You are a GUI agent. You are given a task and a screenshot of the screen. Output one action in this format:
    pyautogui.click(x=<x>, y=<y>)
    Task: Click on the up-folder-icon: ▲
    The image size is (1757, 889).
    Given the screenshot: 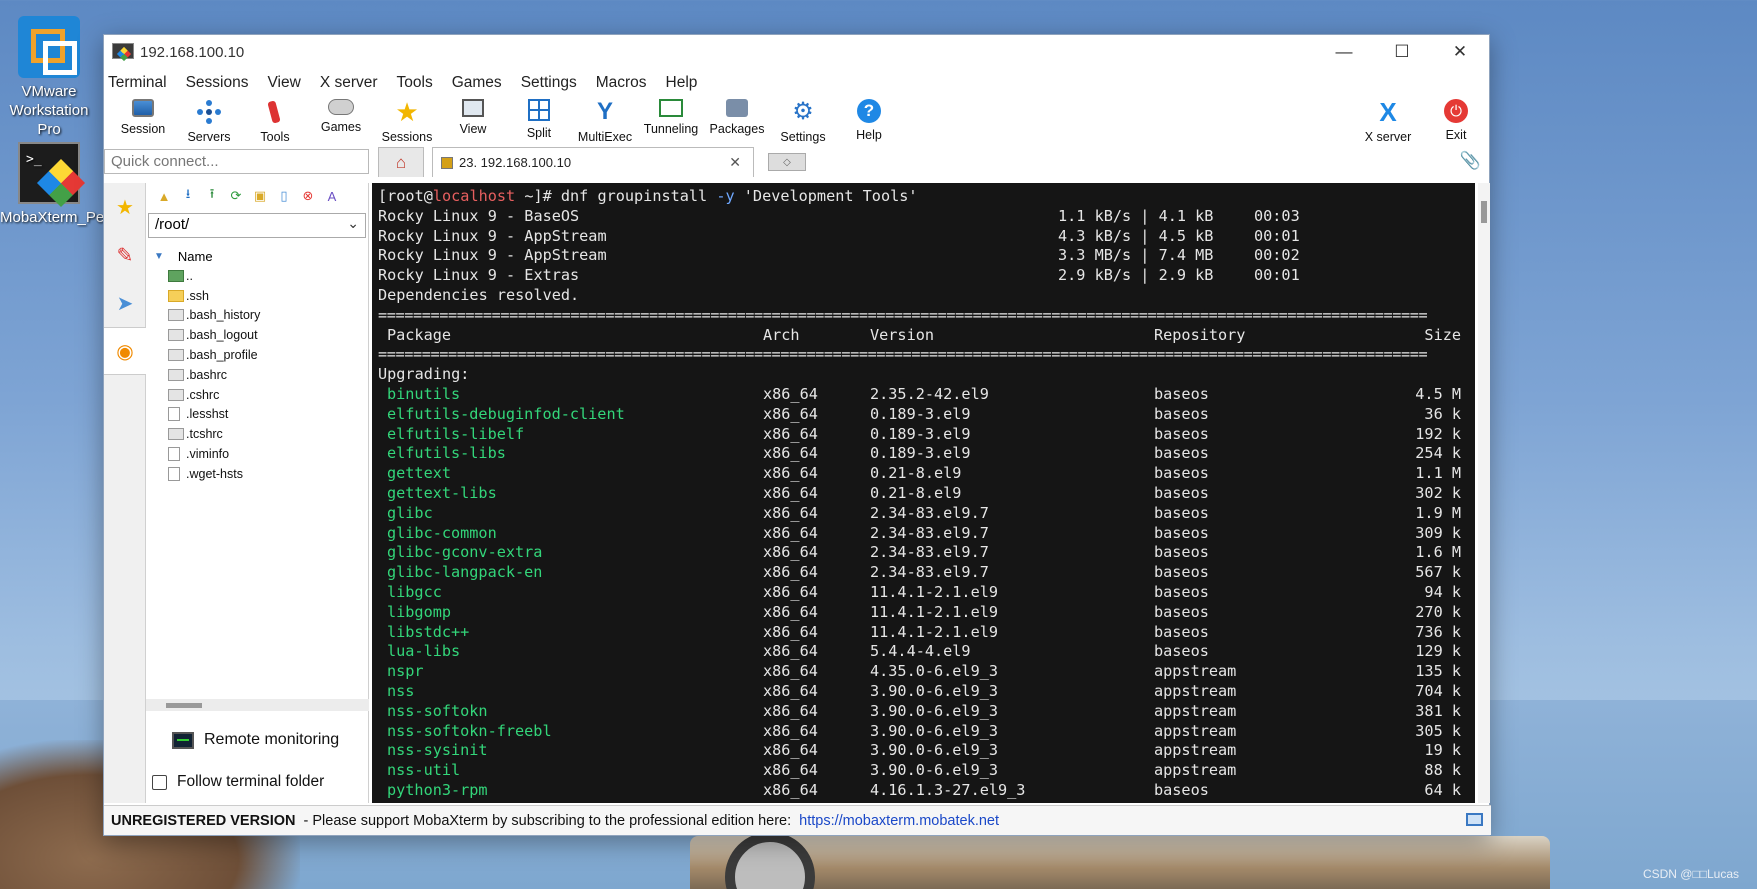 What is the action you would take?
    pyautogui.click(x=164, y=196)
    